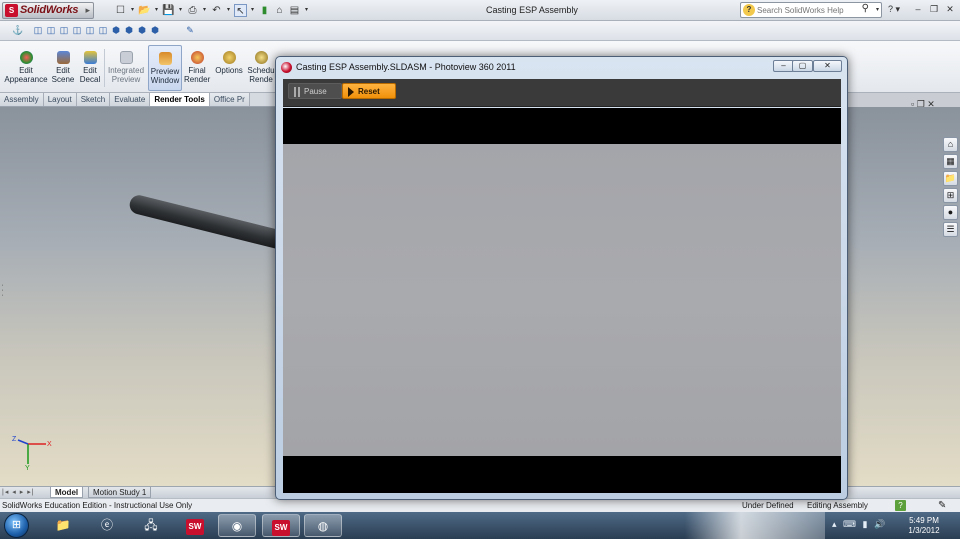  I want to click on windows-logo-icon: ⊞, so click(16, 525).